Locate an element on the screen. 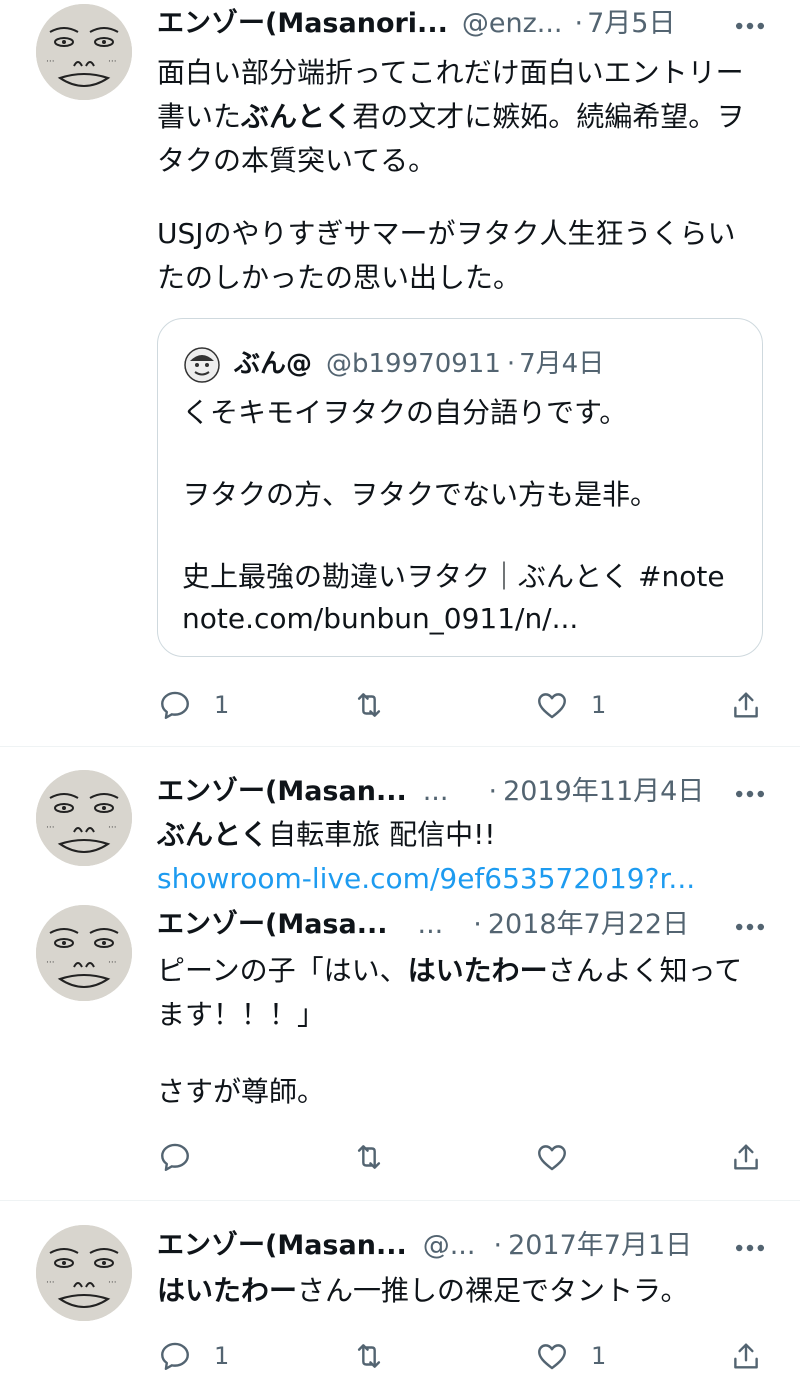 Image resolution: width=800 pixels, height=1384 pixels. quote-date: 7月4日 is located at coordinates (562, 364).